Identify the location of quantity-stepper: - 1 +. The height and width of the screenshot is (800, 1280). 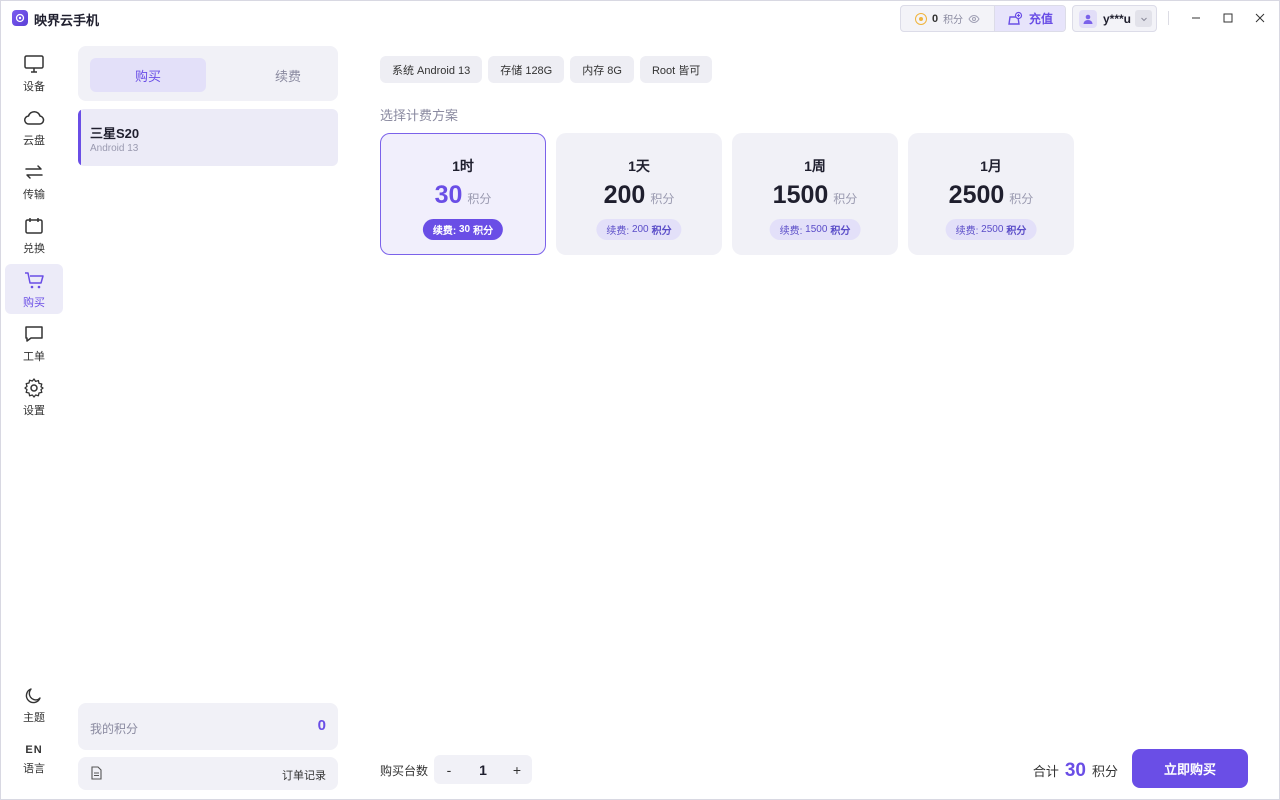
(483, 769).